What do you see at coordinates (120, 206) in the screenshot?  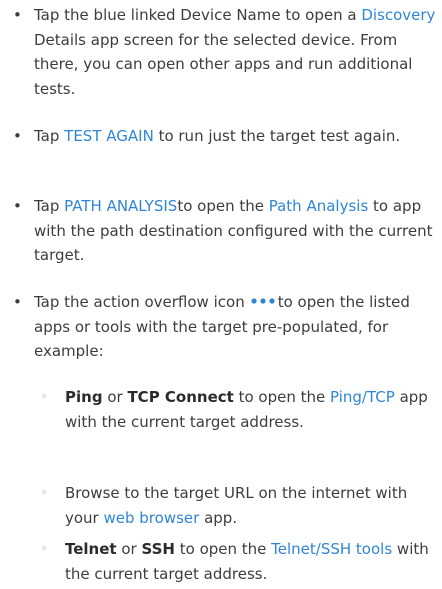 I see `path-analysis-button-link: PATH ANALYSIS` at bounding box center [120, 206].